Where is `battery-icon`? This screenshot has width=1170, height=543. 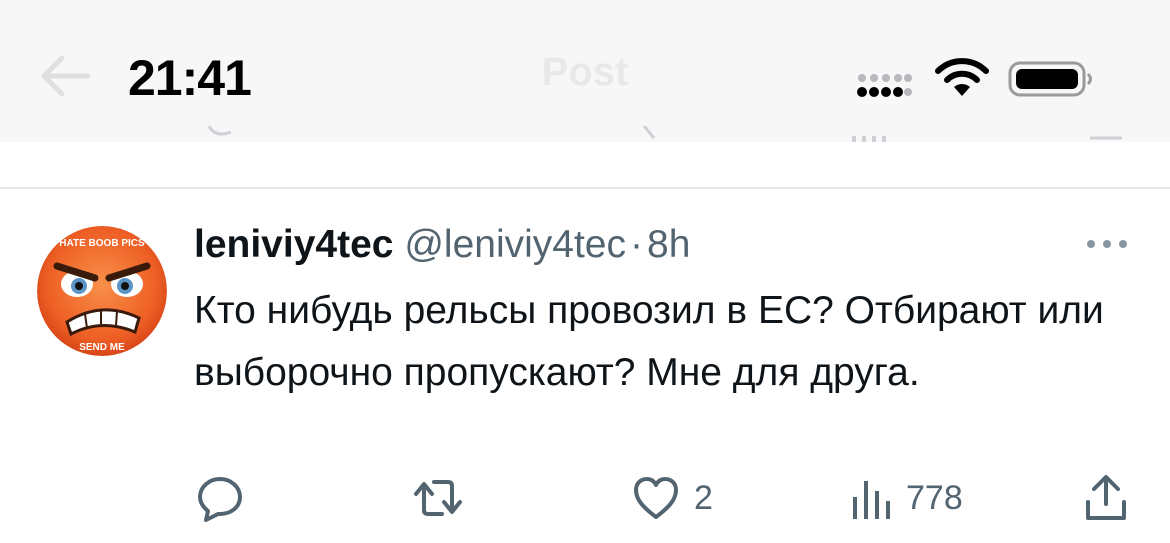 battery-icon is located at coordinates (1050, 79).